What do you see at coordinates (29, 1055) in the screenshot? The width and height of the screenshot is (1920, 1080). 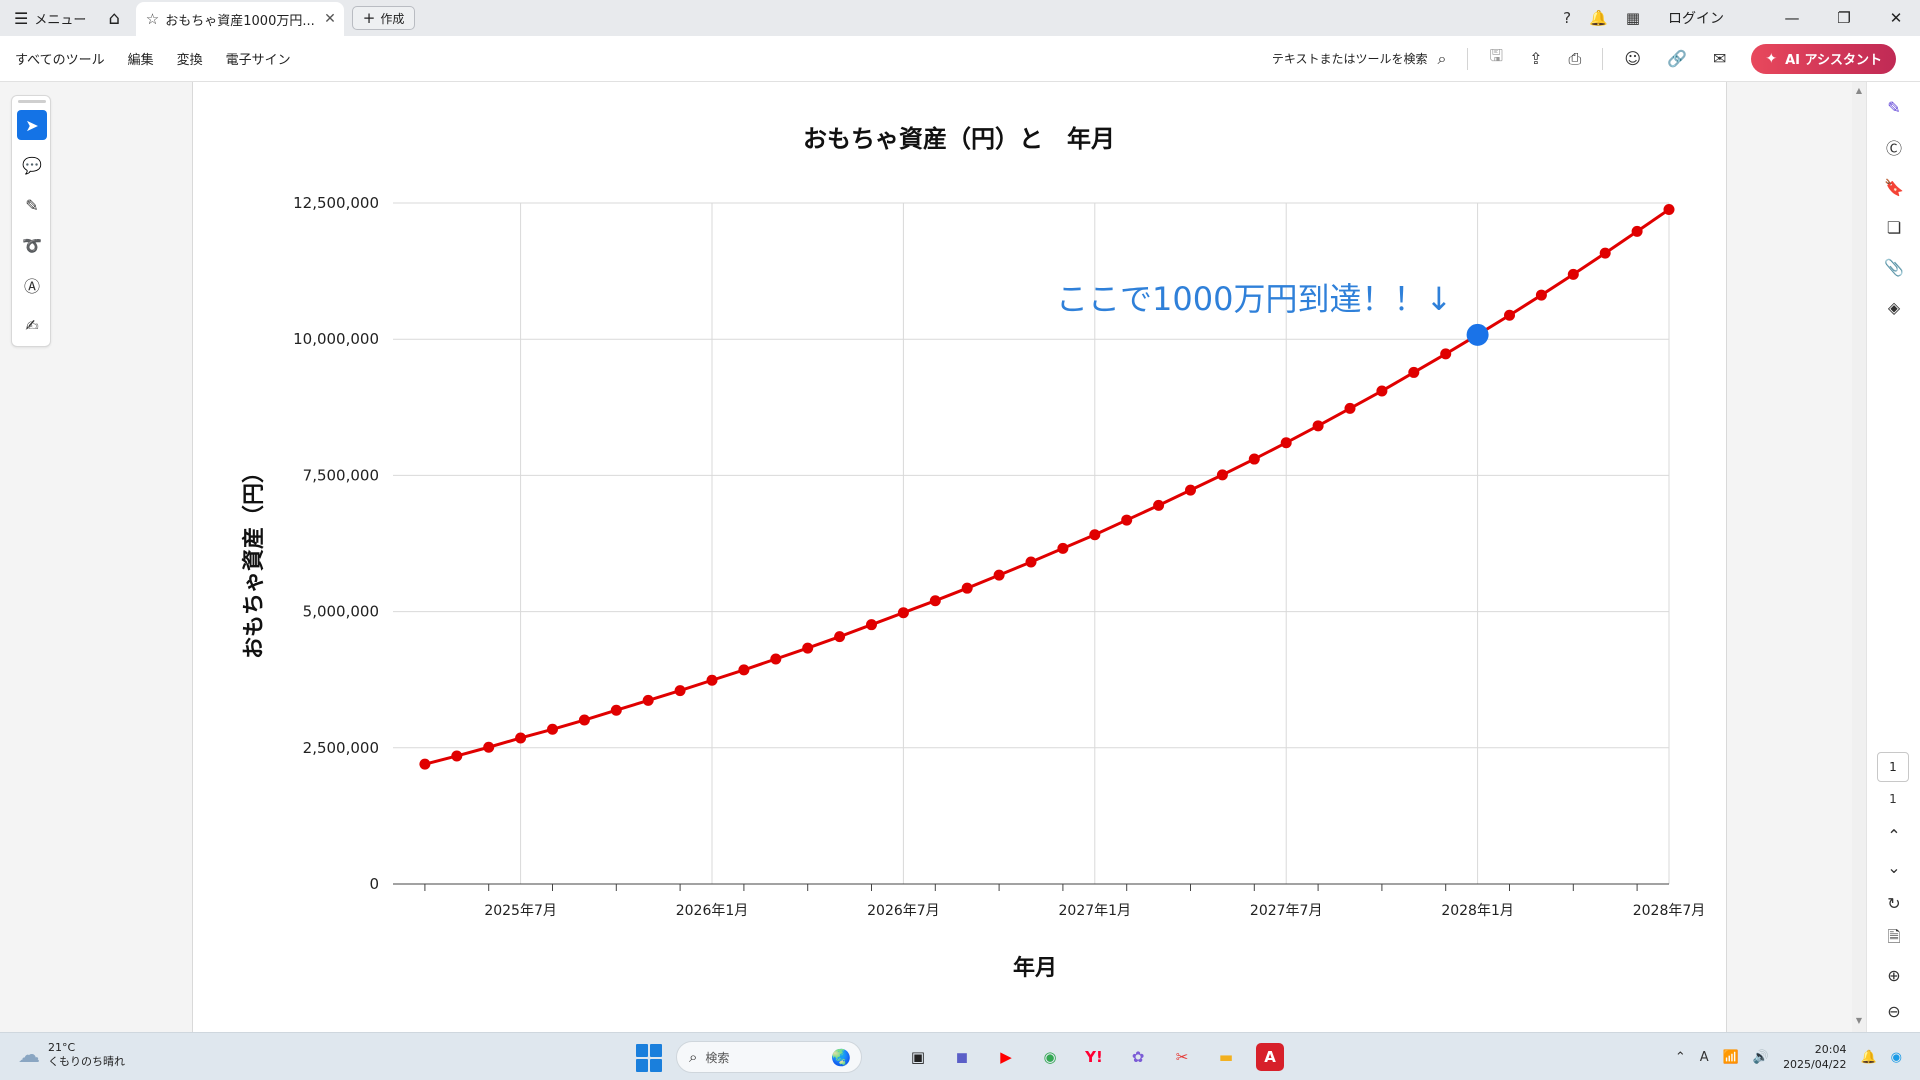 I see `cloud-icon: ☁` at bounding box center [29, 1055].